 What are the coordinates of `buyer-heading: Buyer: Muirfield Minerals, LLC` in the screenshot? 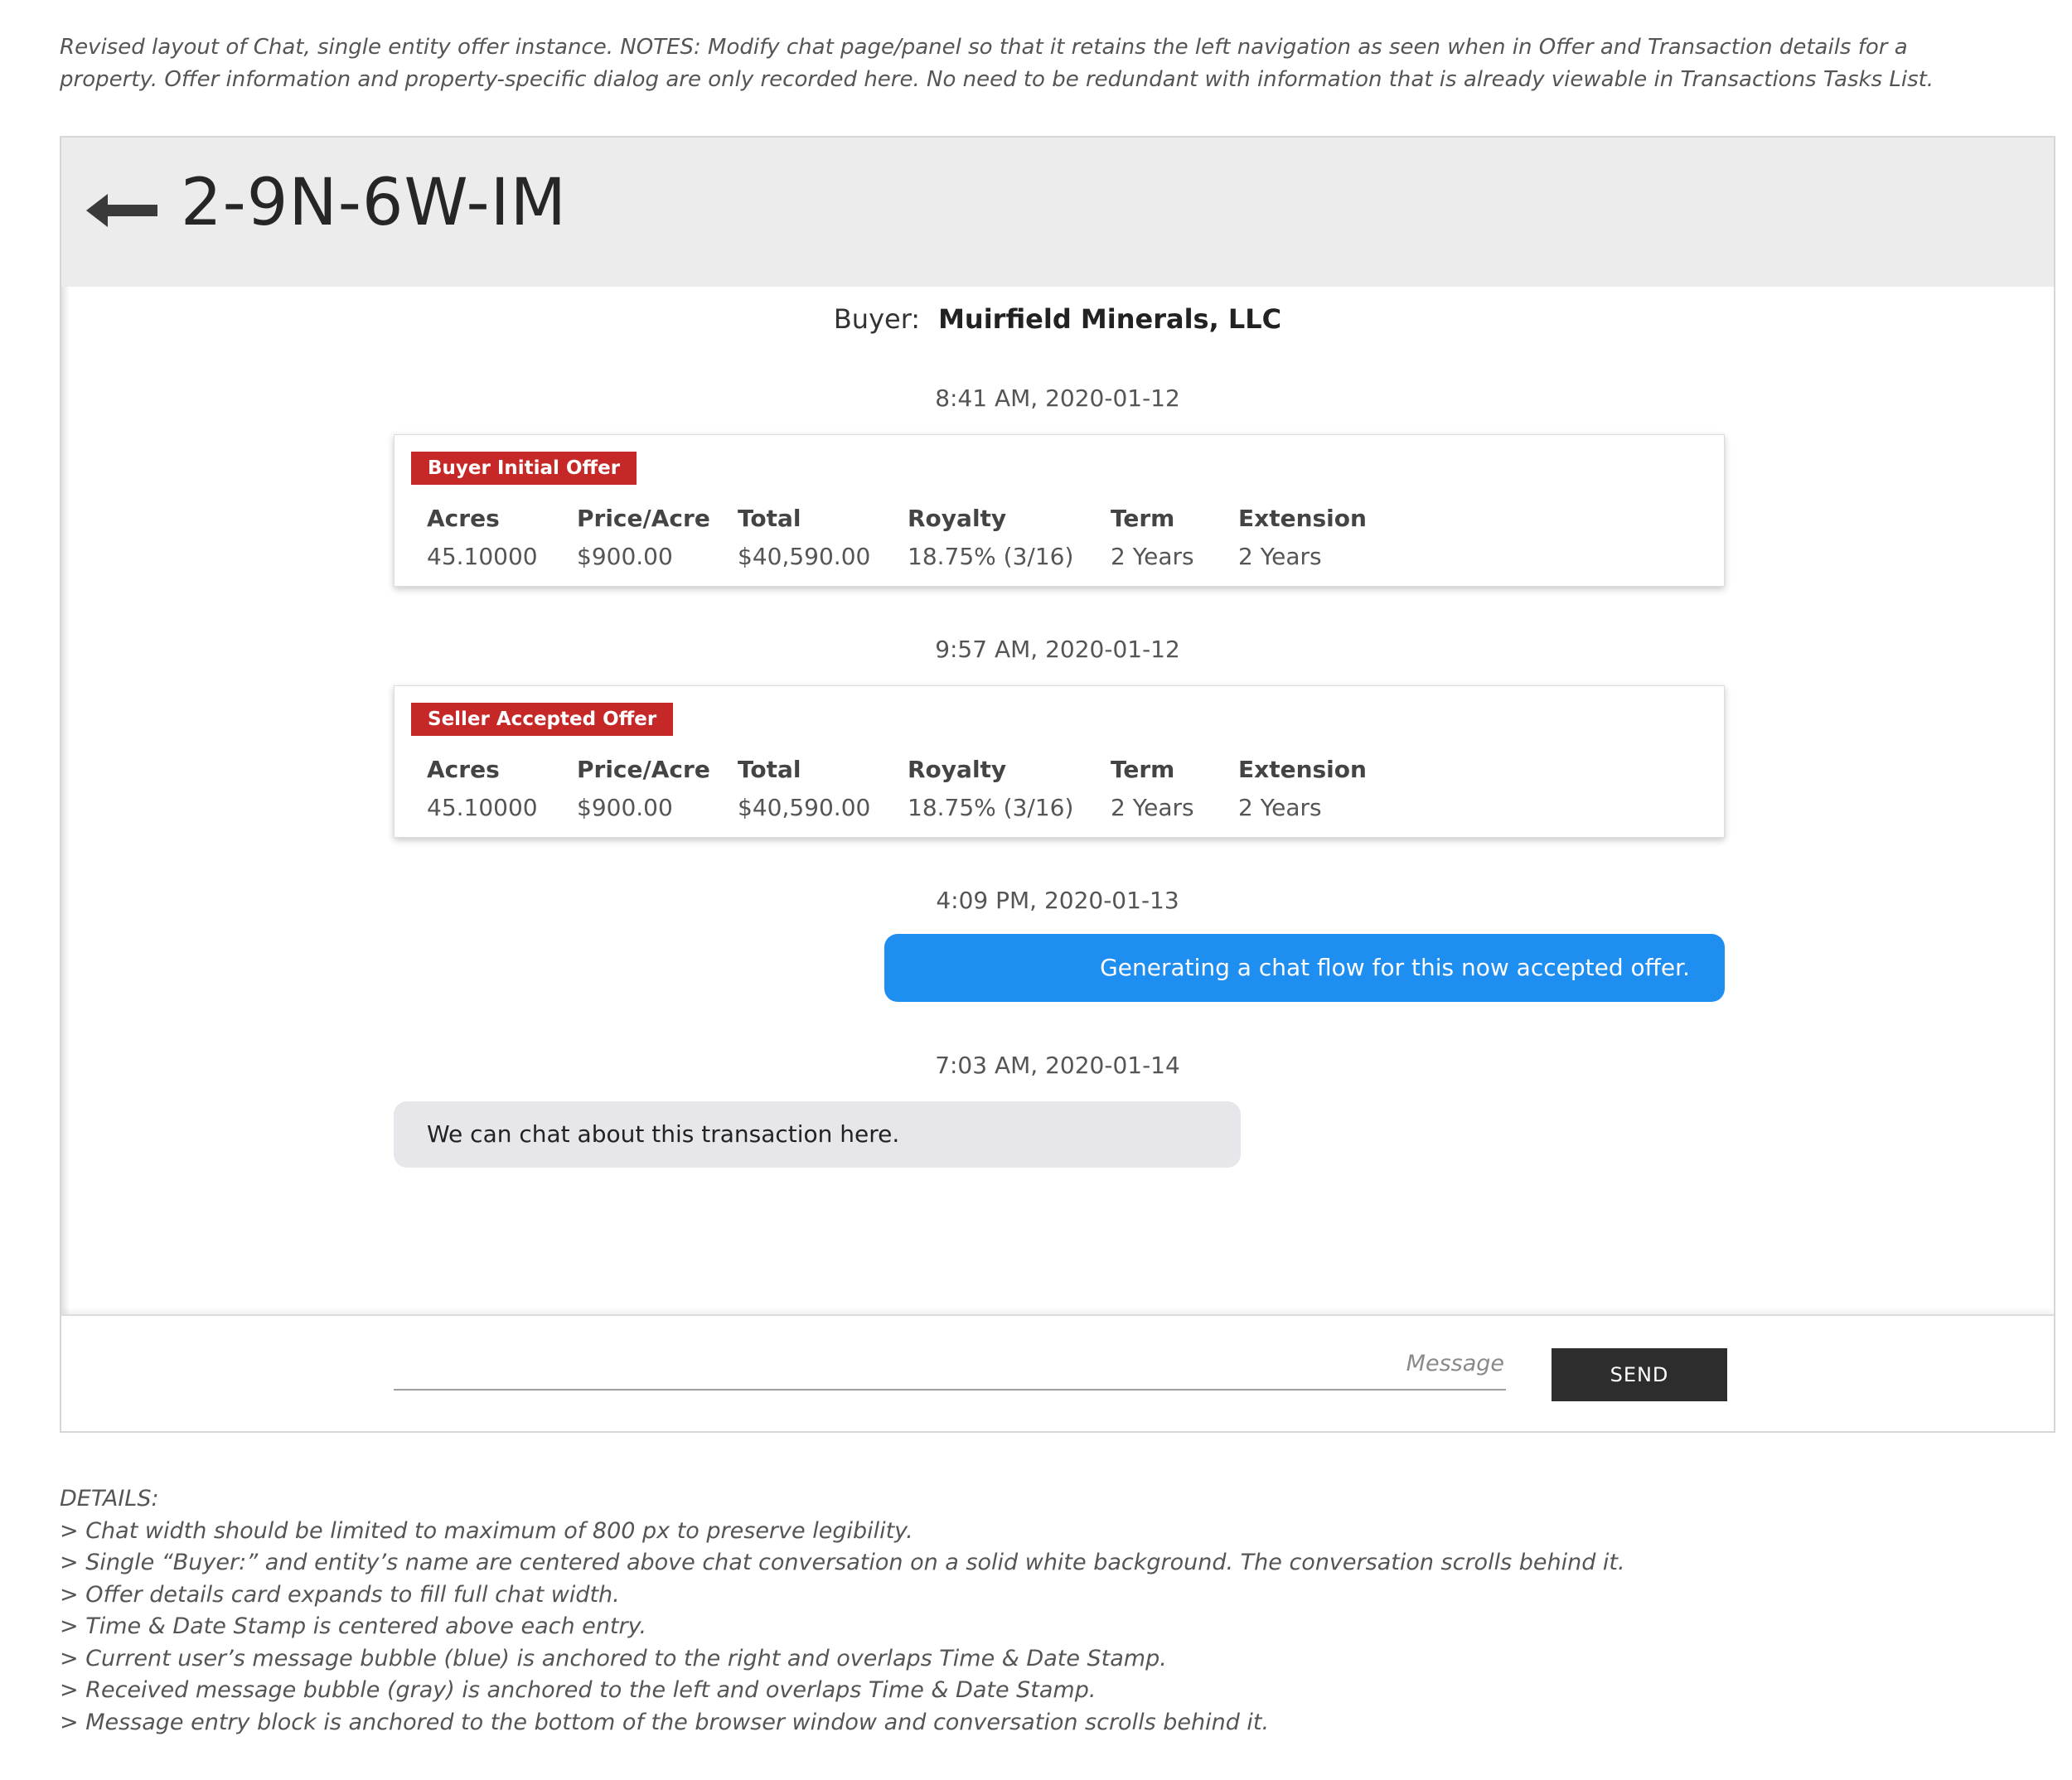 It's located at (1057, 319).